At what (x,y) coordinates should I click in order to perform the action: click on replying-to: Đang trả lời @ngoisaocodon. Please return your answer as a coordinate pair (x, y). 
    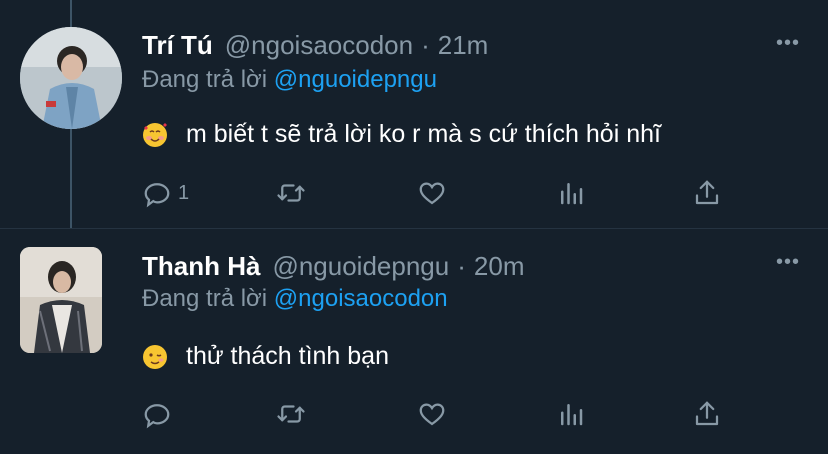
    Looking at the image, I should click on (295, 299).